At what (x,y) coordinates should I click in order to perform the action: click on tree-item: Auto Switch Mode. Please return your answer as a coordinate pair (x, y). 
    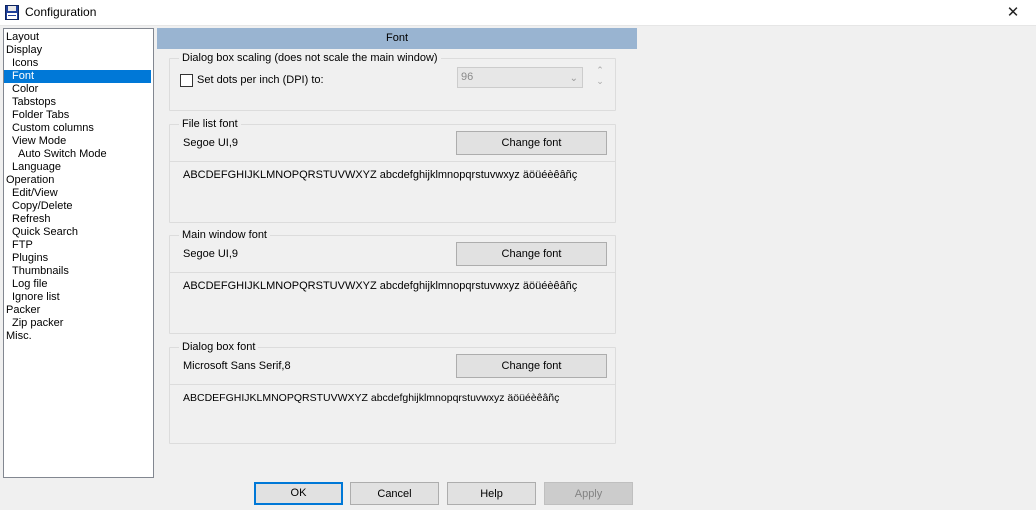
    Looking at the image, I should click on (78, 154).